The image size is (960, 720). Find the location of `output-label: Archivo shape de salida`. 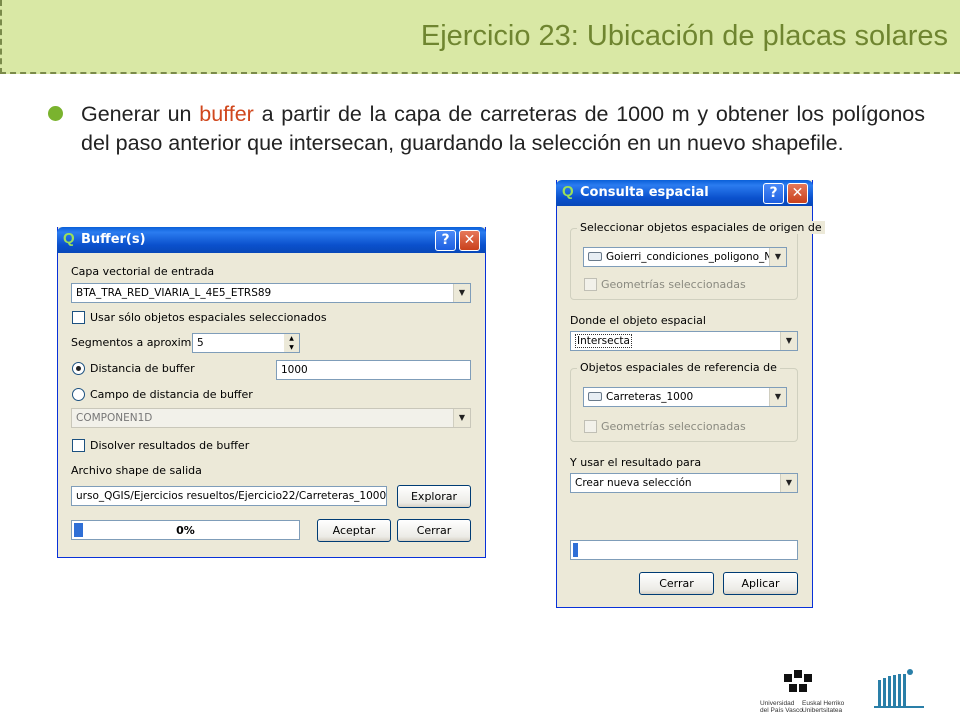

output-label: Archivo shape de salida is located at coordinates (136, 470).